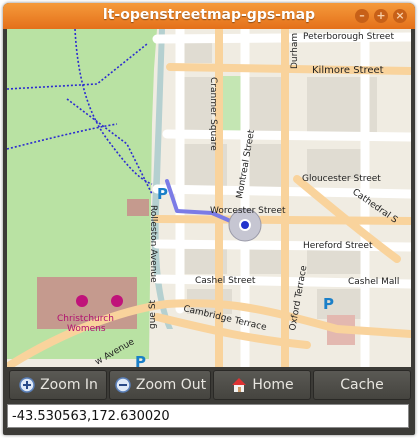 Image resolution: width=420 pixels, height=438 pixels. I want to click on cache-button: Cache, so click(362, 385).